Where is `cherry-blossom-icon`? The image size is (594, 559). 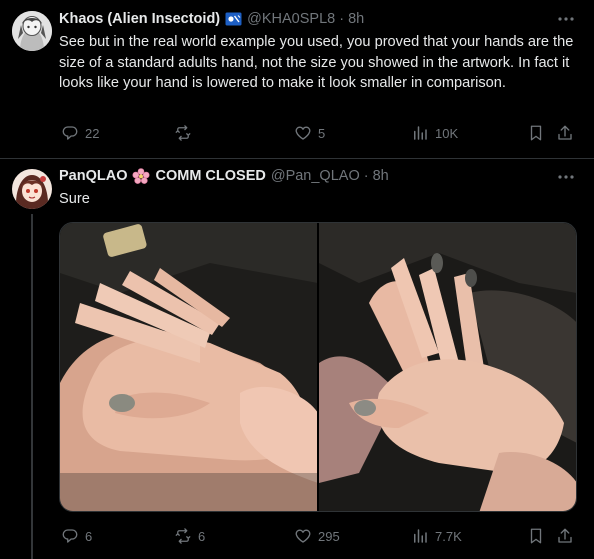
cherry-blossom-icon is located at coordinates (141, 176).